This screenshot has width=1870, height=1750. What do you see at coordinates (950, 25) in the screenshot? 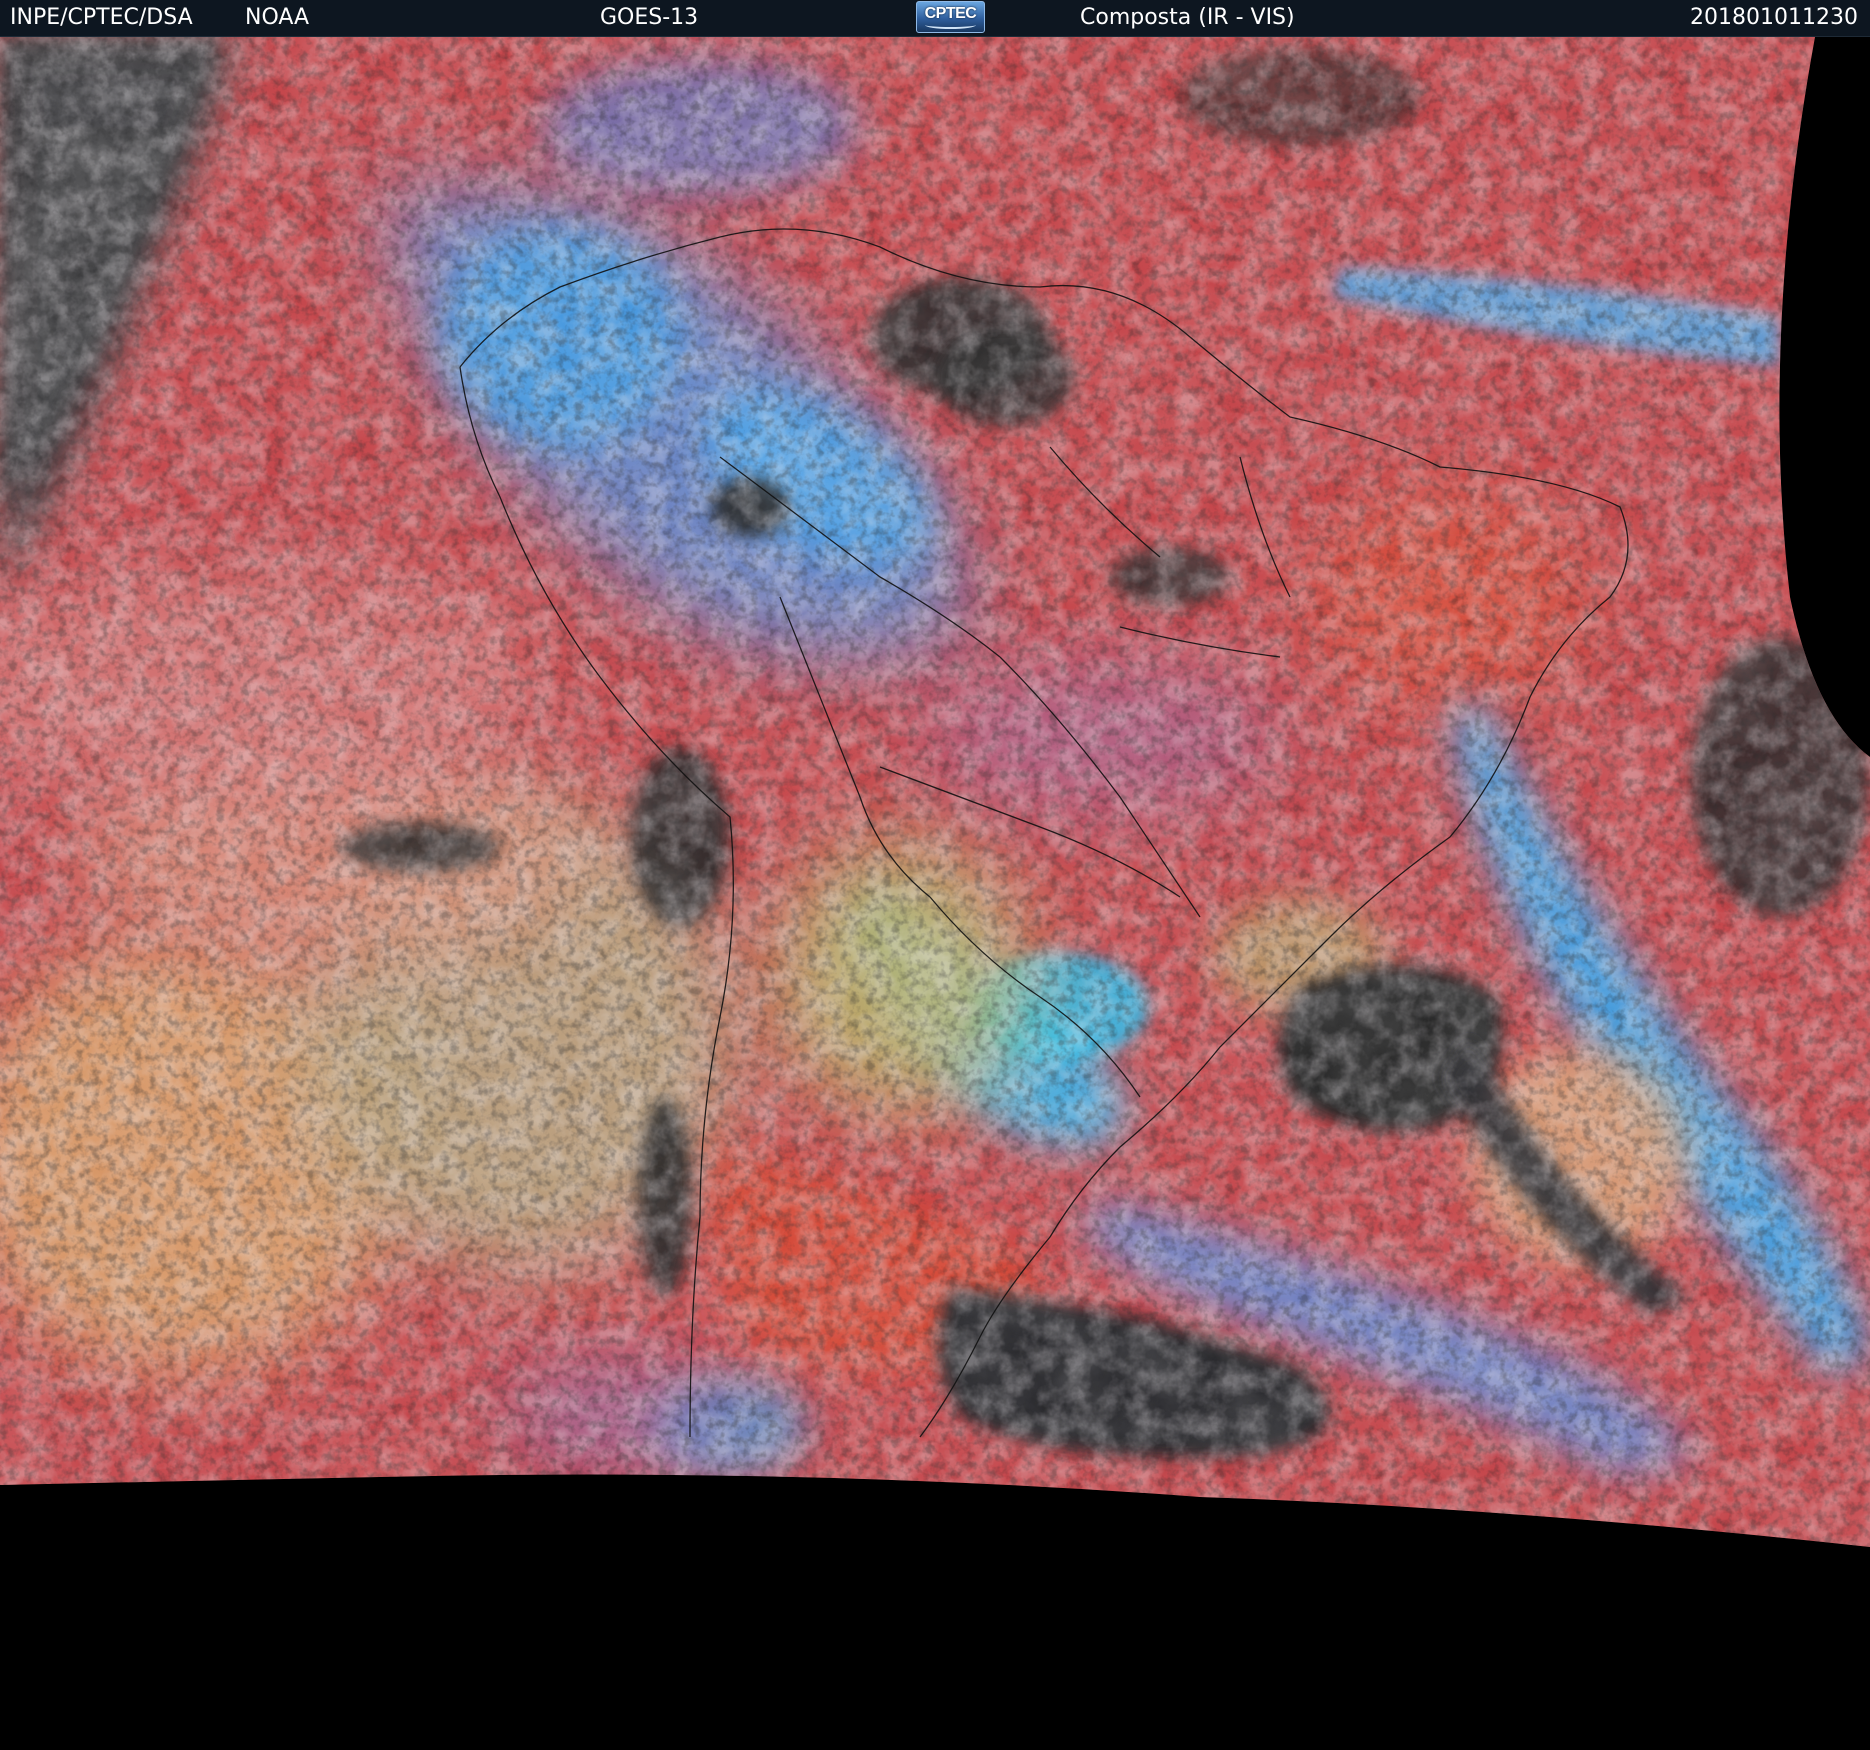
I see `logo-arc-icon` at bounding box center [950, 25].